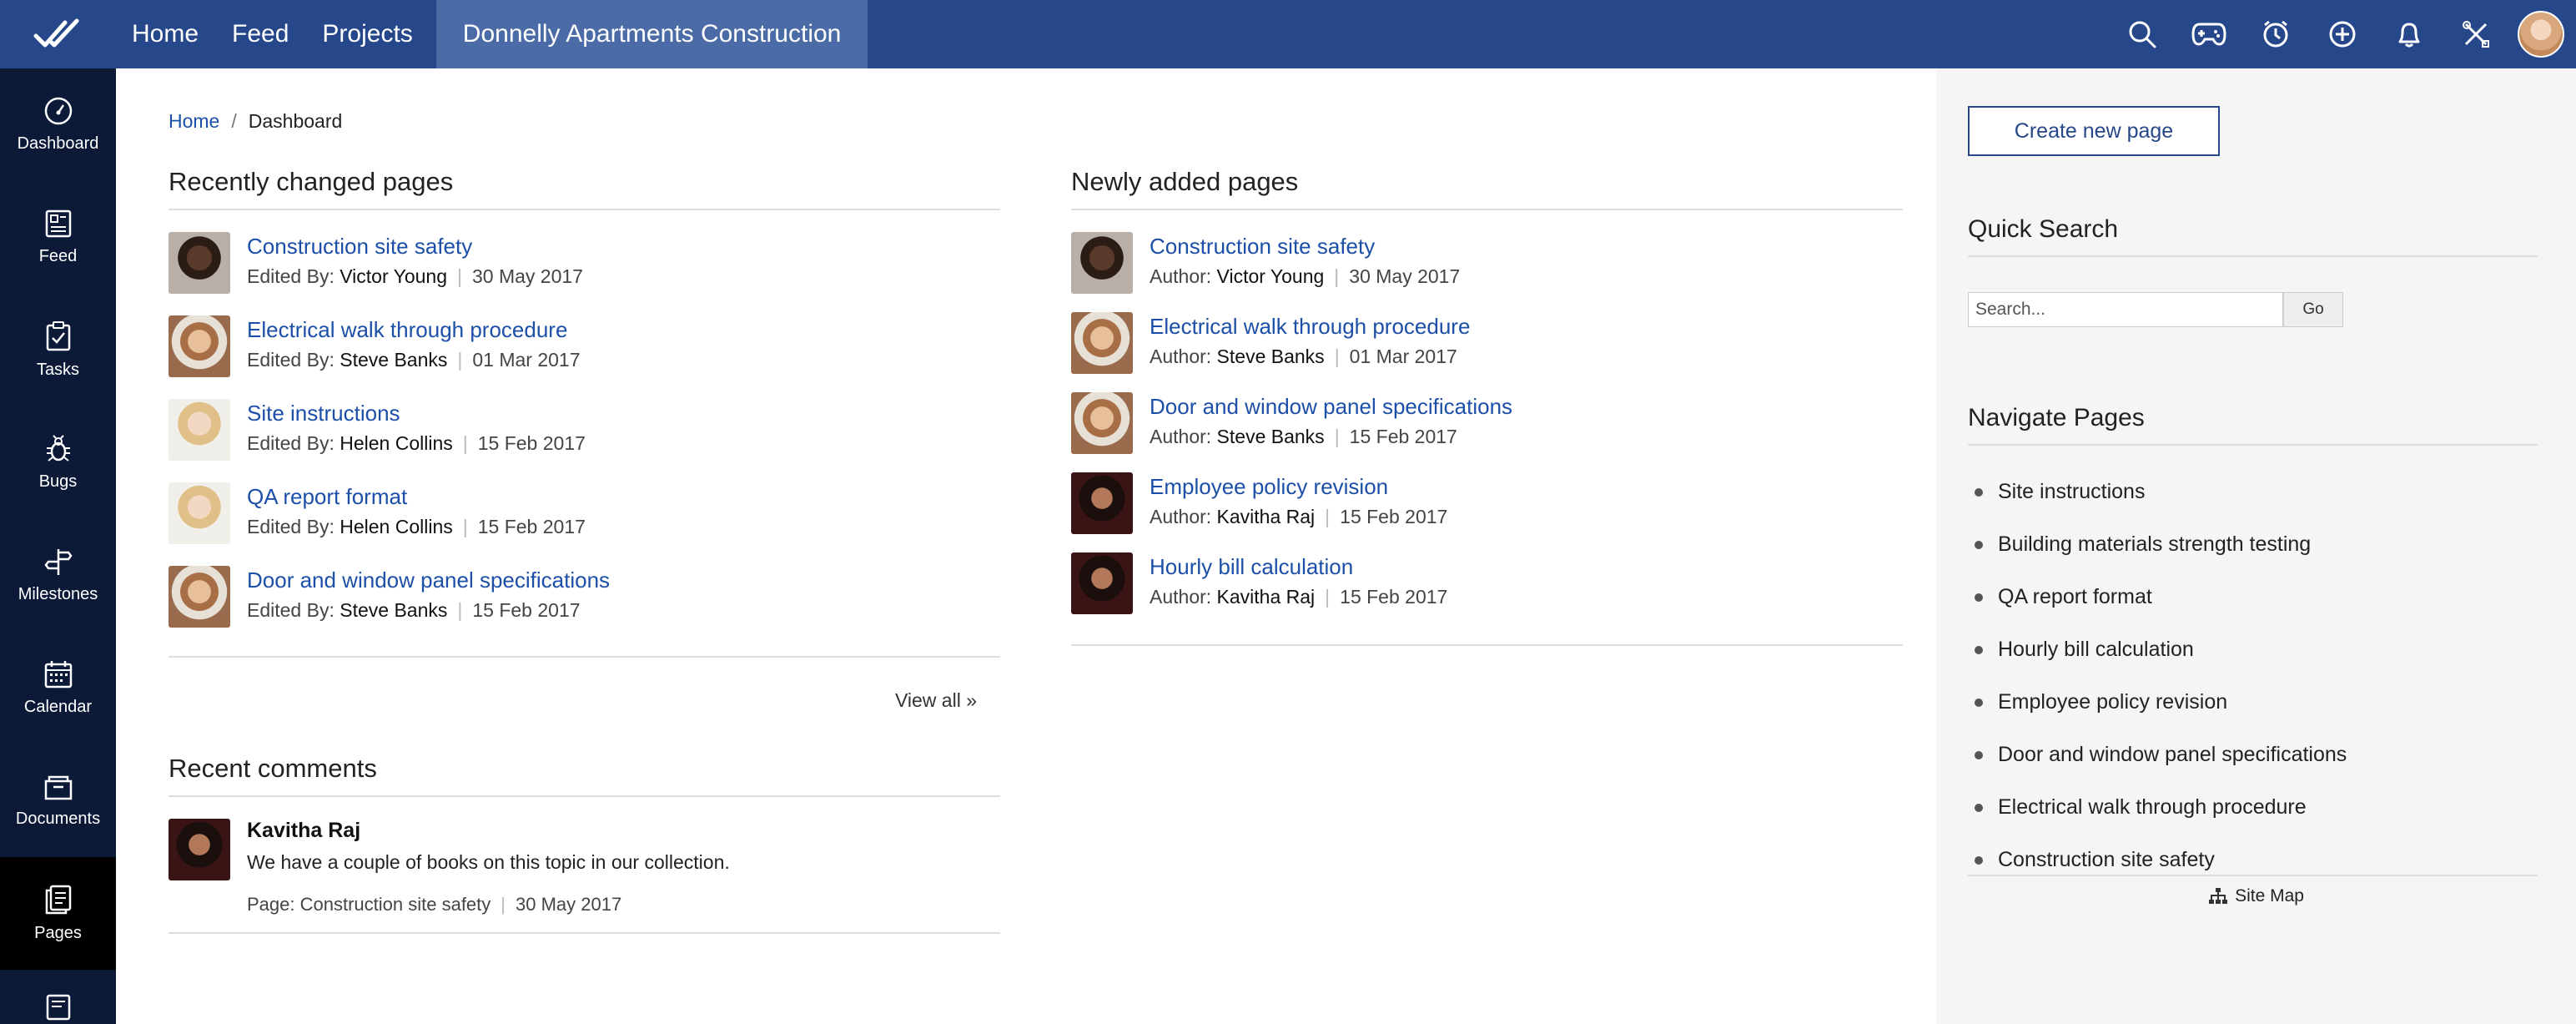 The height and width of the screenshot is (1024, 2576). What do you see at coordinates (58, 819) in the screenshot?
I see `sidebar-item-label: Documents` at bounding box center [58, 819].